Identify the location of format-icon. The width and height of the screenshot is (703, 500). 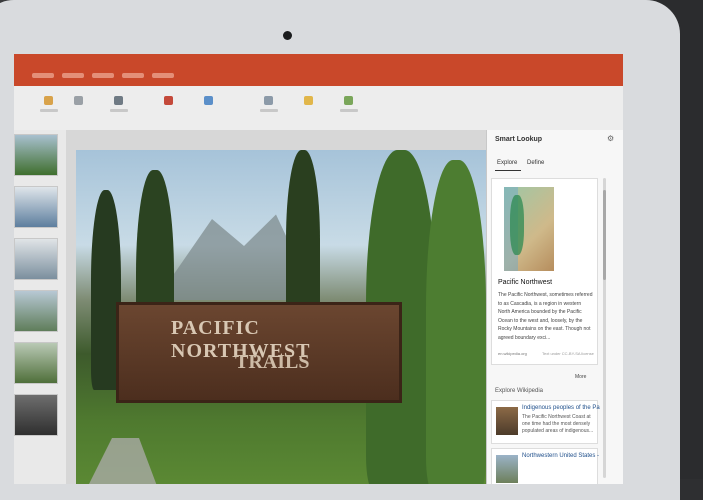
(78, 100).